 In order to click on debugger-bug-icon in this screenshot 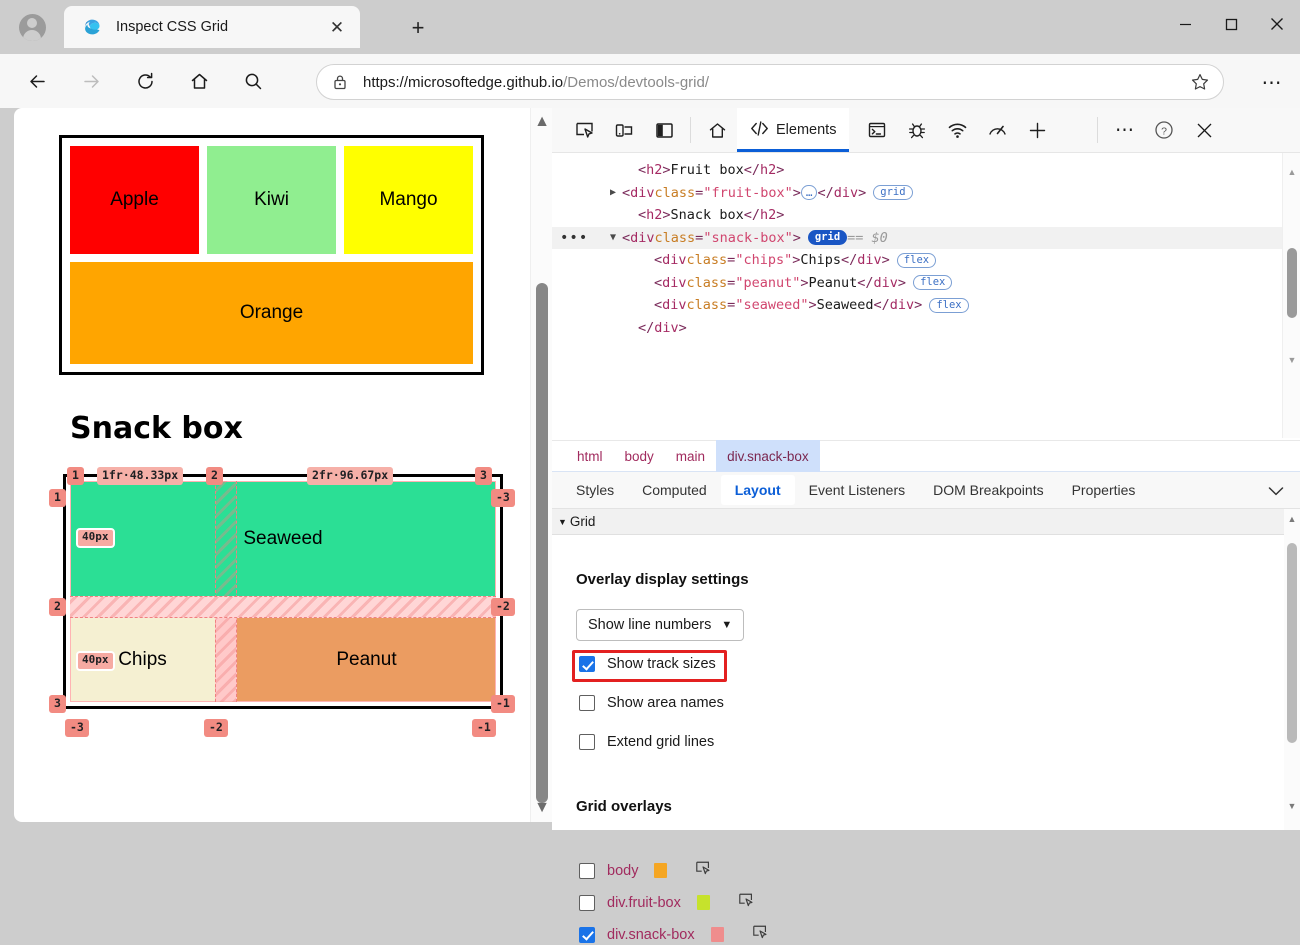, I will do `click(917, 130)`.